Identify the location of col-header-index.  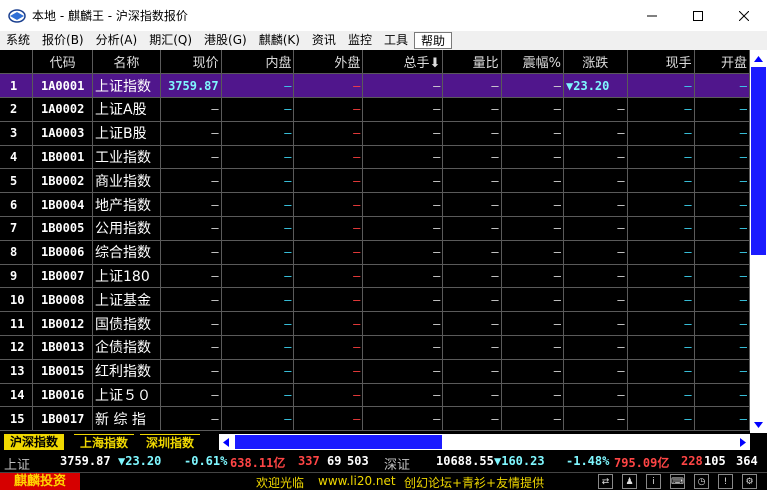
(17, 62).